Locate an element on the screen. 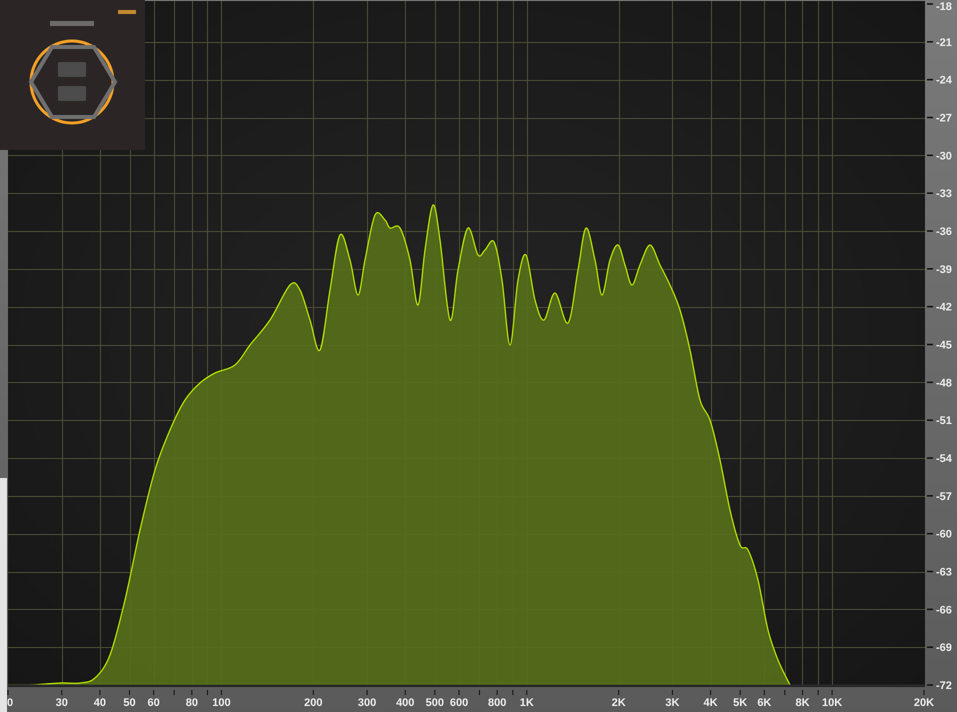 This screenshot has height=712, width=957. axis-label: -33 is located at coordinates (944, 194).